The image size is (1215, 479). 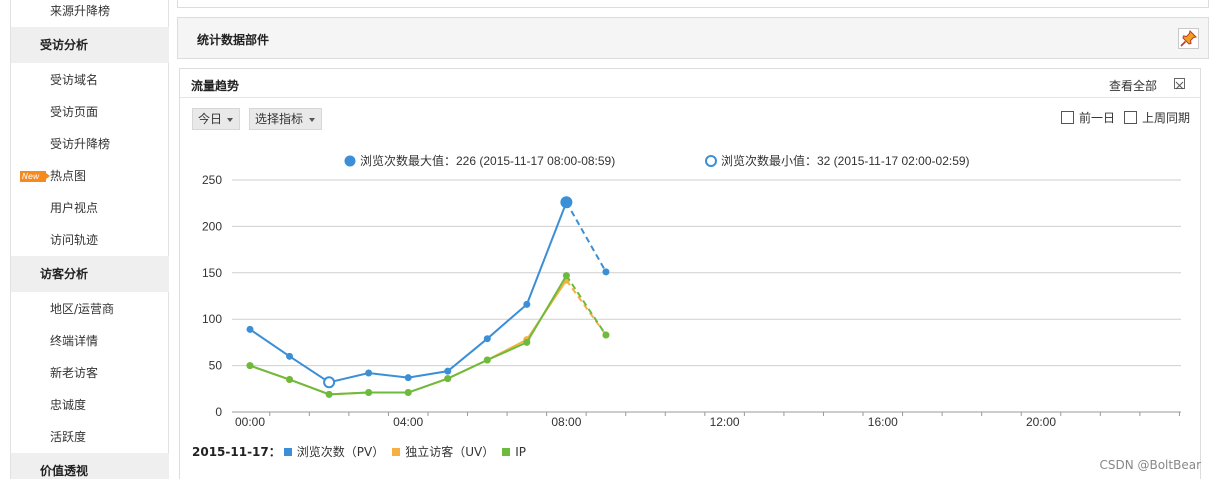 What do you see at coordinates (90, 80) in the screenshot?
I see `sidebar-item-visited-domain: 受访域名` at bounding box center [90, 80].